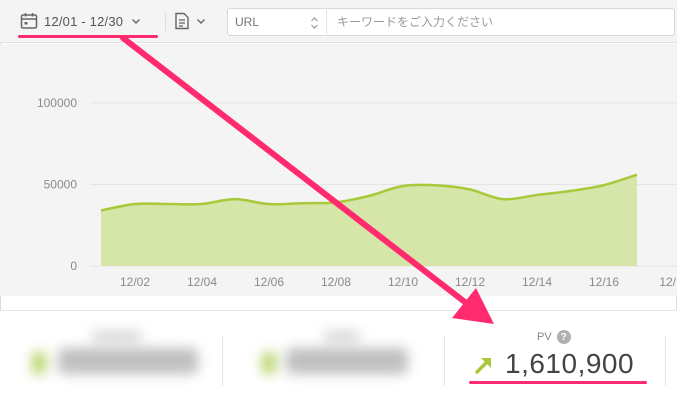  I want to click on x-tick-label: 12/04, so click(202, 282).